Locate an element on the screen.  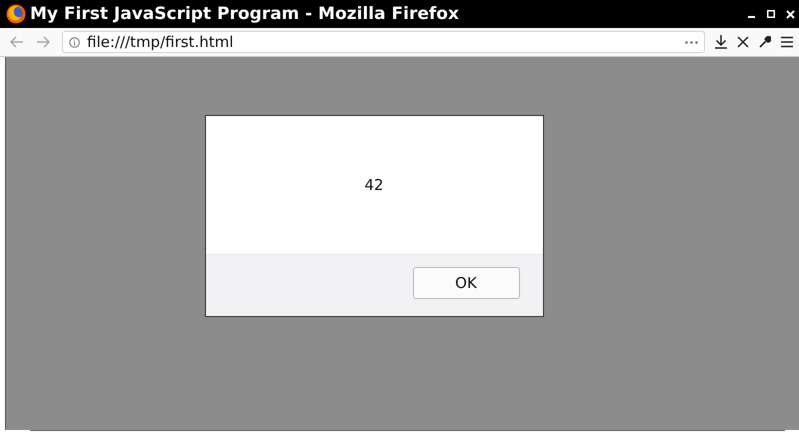
info-icon is located at coordinates (74, 42).